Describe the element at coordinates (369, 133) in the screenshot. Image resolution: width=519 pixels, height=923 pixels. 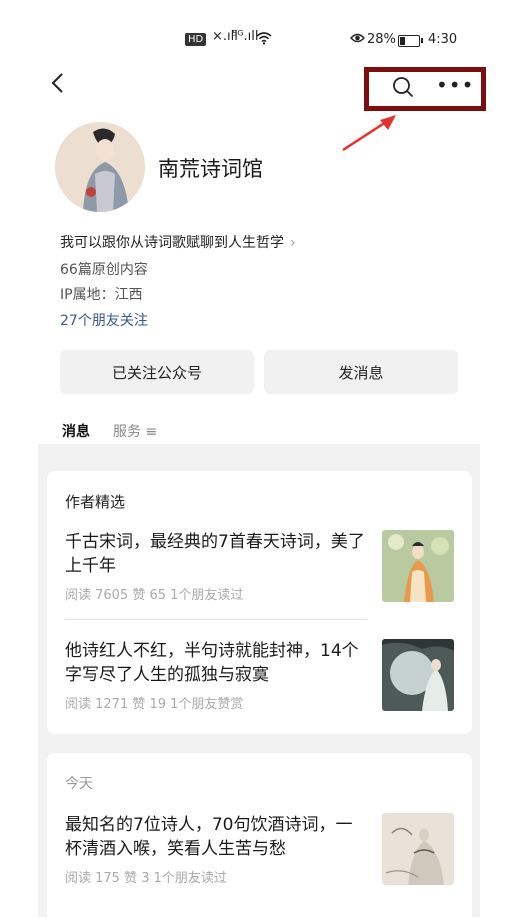
I see `annotation-arrow` at that location.